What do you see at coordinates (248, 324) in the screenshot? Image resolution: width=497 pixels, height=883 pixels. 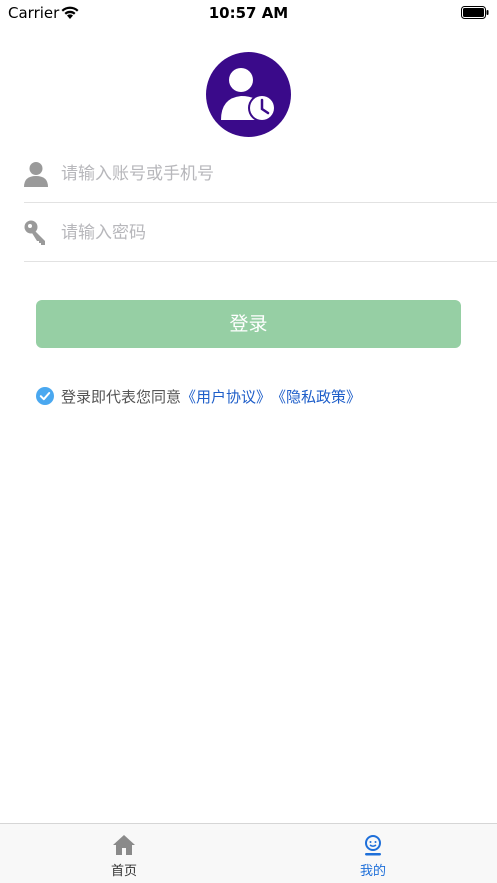 I see `login-button: 登录` at bounding box center [248, 324].